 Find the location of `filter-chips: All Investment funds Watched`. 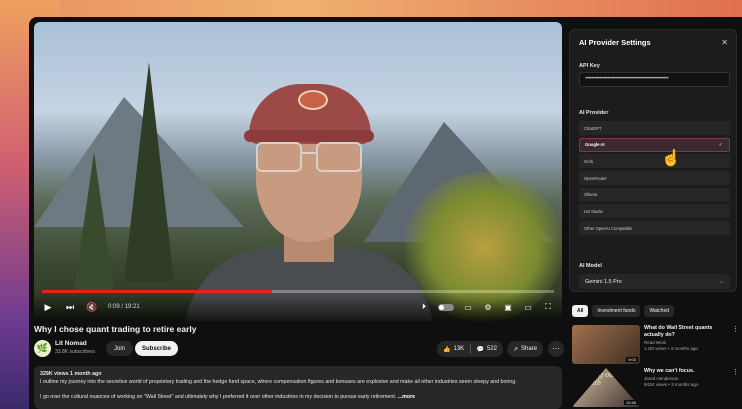

filter-chips: All Investment funds Watched is located at coordinates (623, 311).